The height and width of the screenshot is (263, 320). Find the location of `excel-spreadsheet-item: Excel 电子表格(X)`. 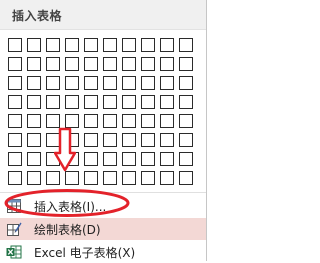

excel-spreadsheet-item: Excel 电子表格(X) is located at coordinates (103, 252).